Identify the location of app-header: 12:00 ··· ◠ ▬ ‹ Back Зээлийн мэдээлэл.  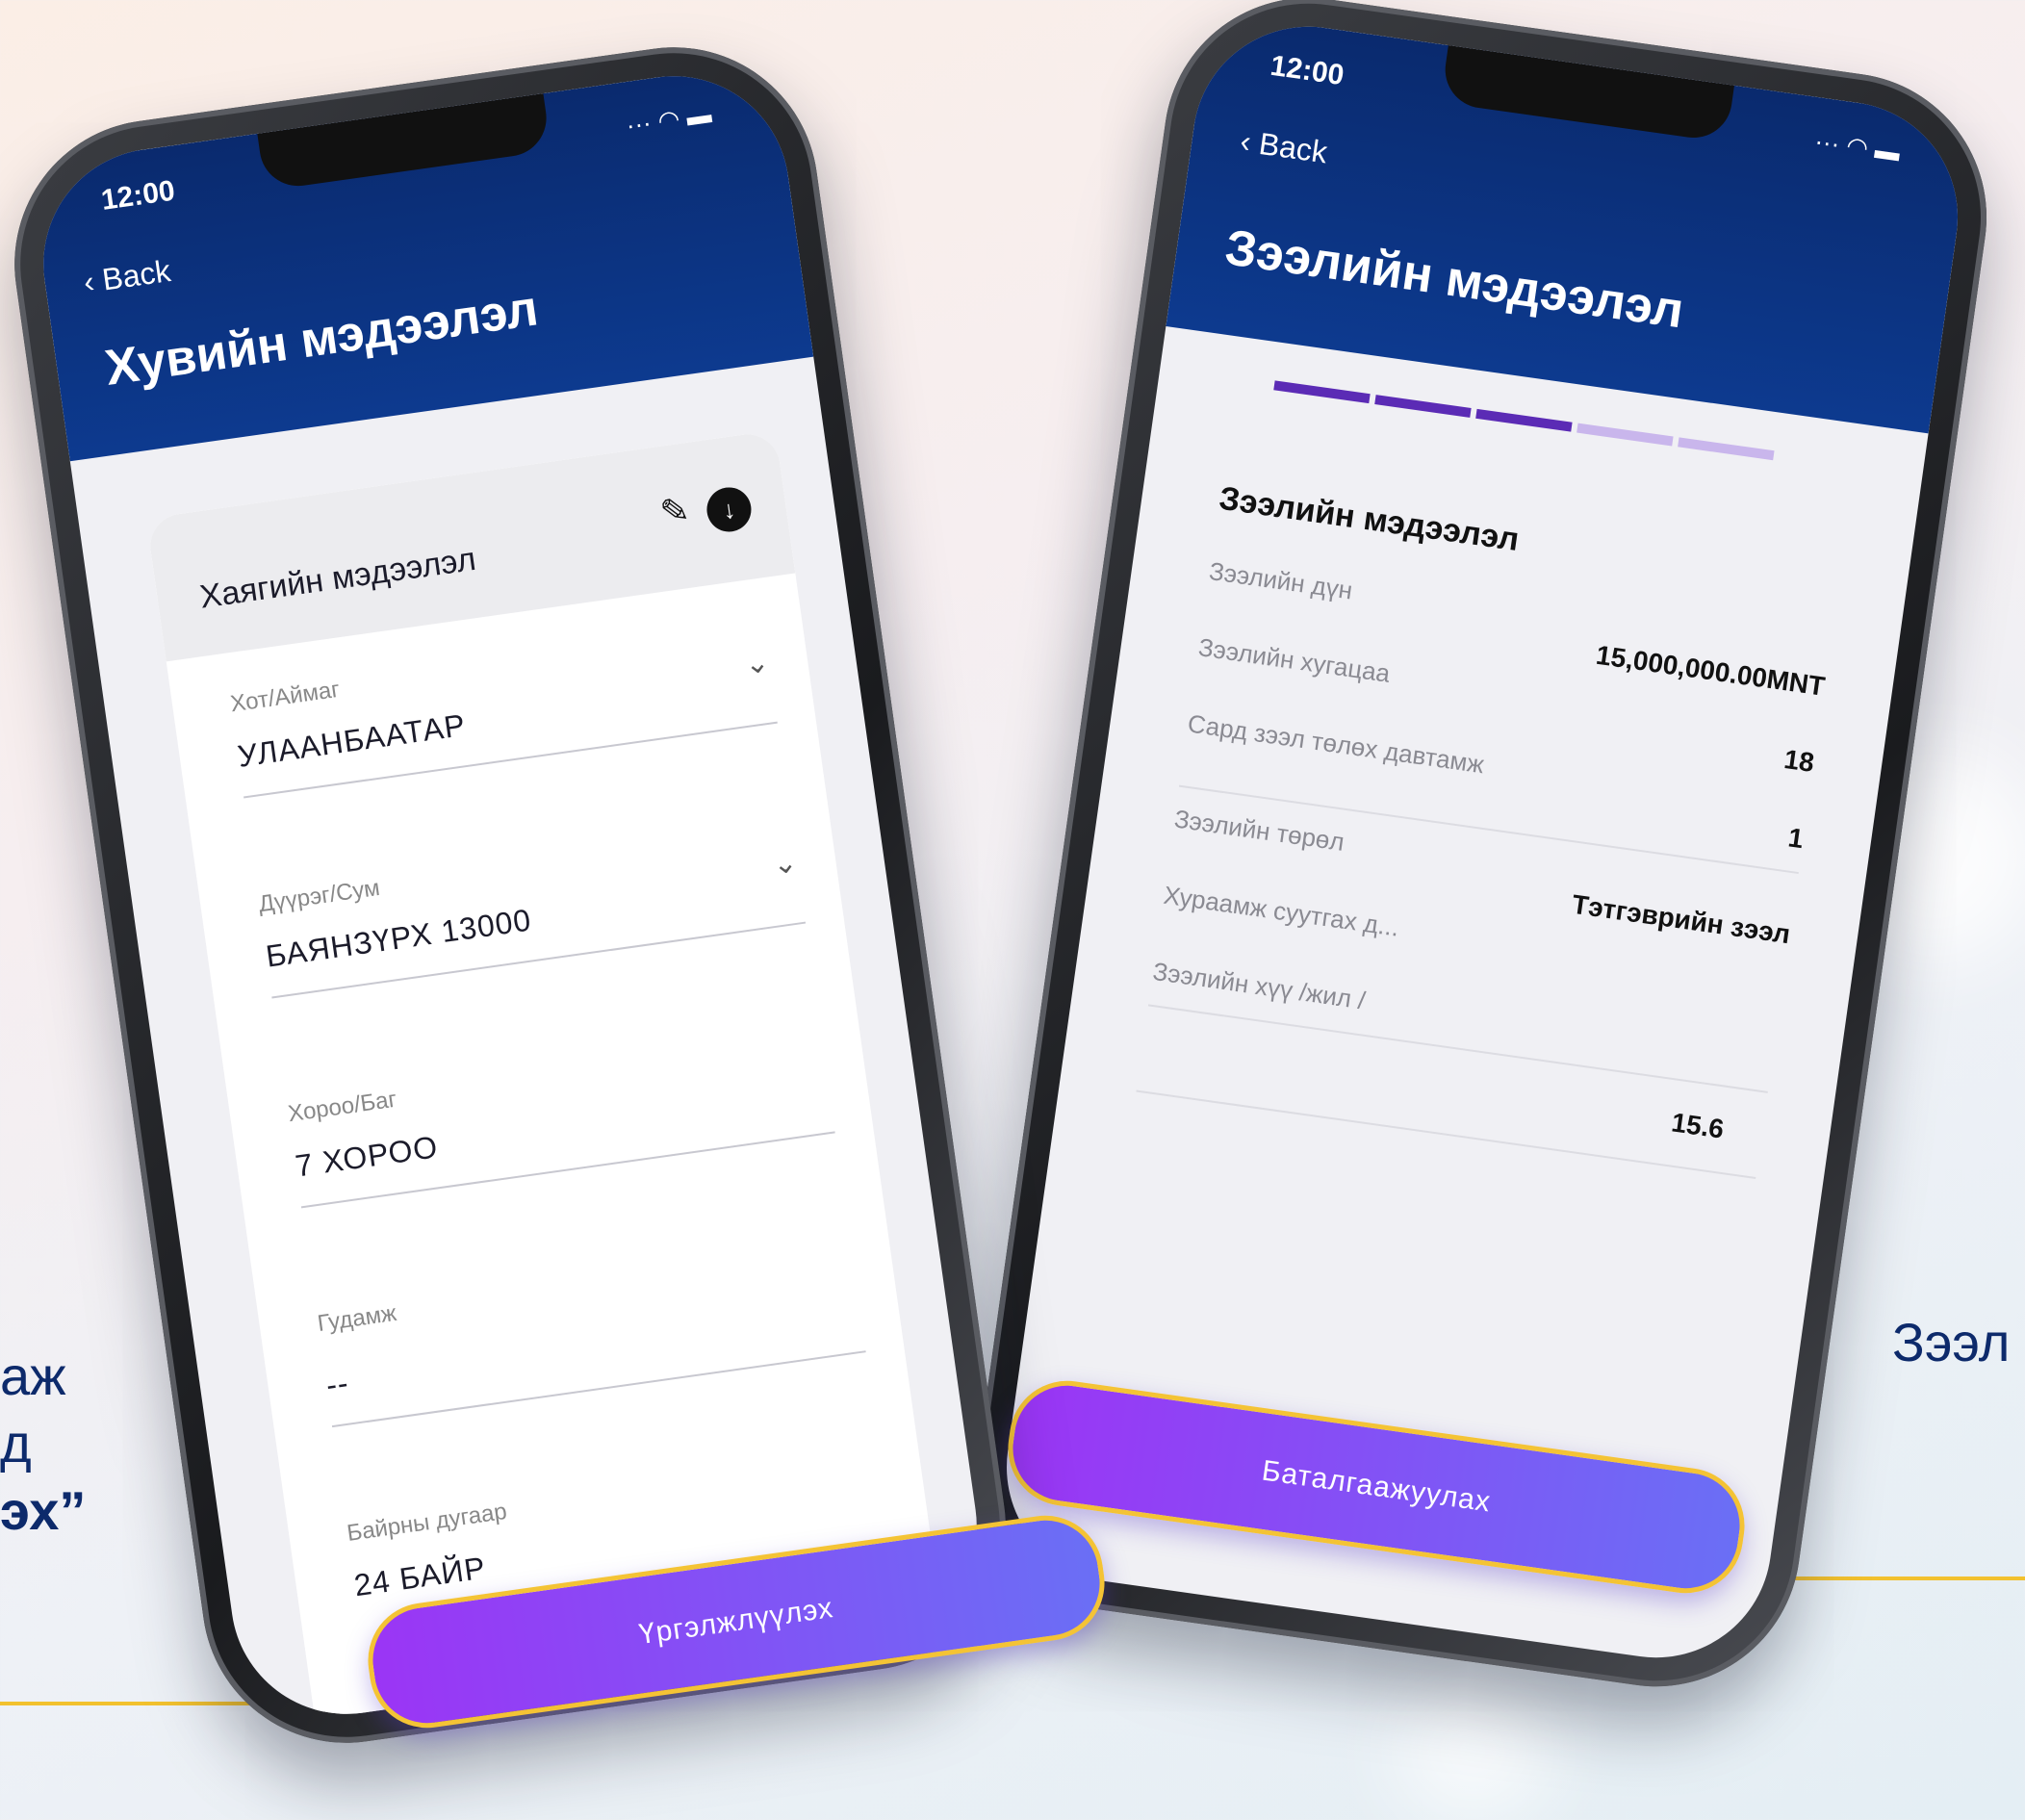
(1569, 223).